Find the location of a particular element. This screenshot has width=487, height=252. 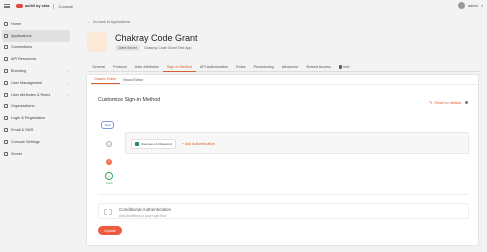

divider is located at coordinates (283, 194).